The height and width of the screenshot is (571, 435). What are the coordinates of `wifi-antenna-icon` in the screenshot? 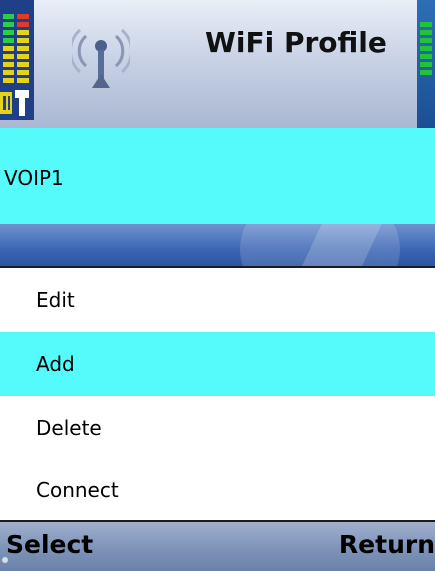 It's located at (101, 57).